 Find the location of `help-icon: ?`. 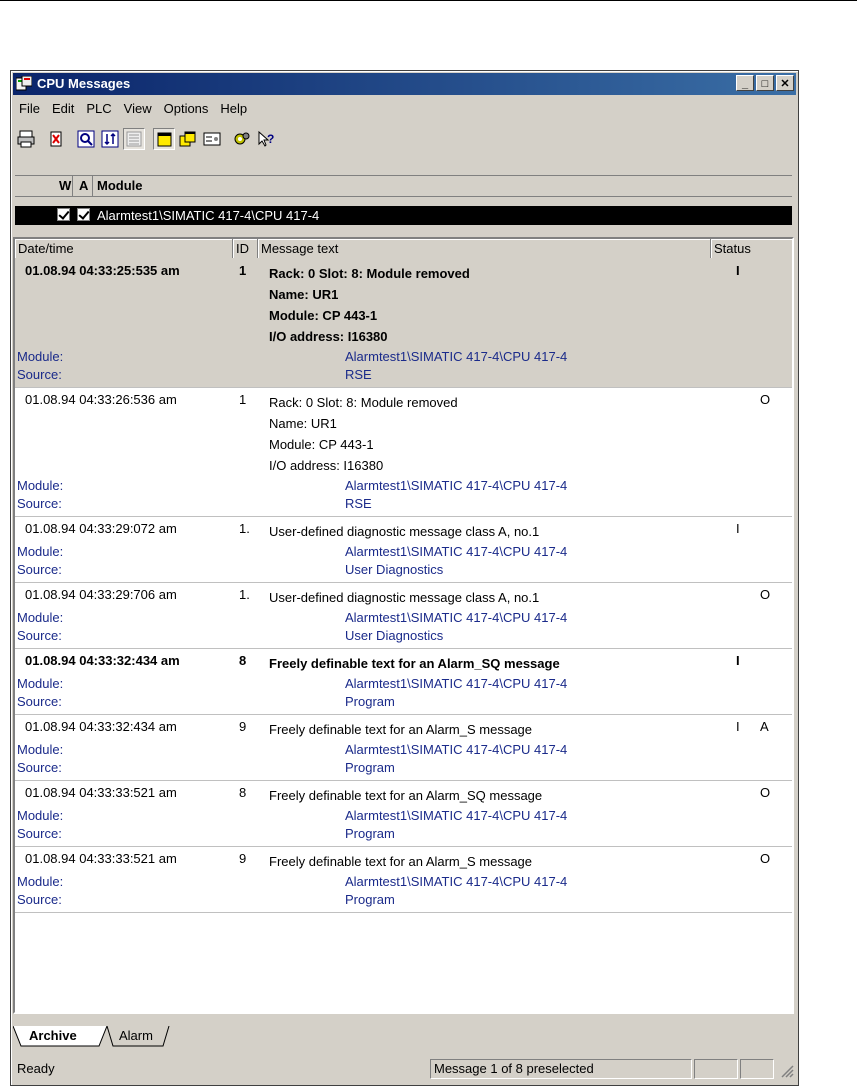

help-icon: ? is located at coordinates (266, 139).